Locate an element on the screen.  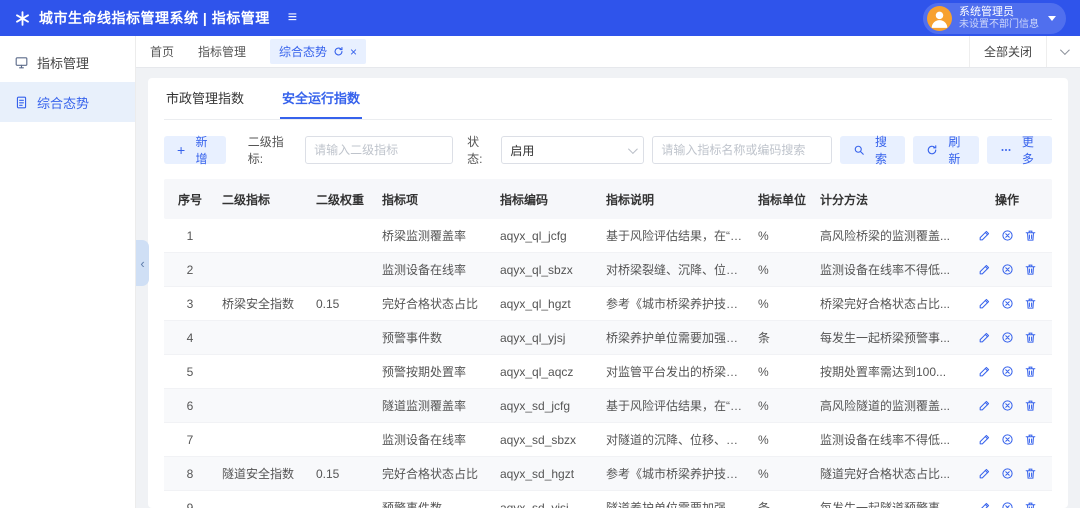
cell-no: 3 is located at coordinates (190, 303).